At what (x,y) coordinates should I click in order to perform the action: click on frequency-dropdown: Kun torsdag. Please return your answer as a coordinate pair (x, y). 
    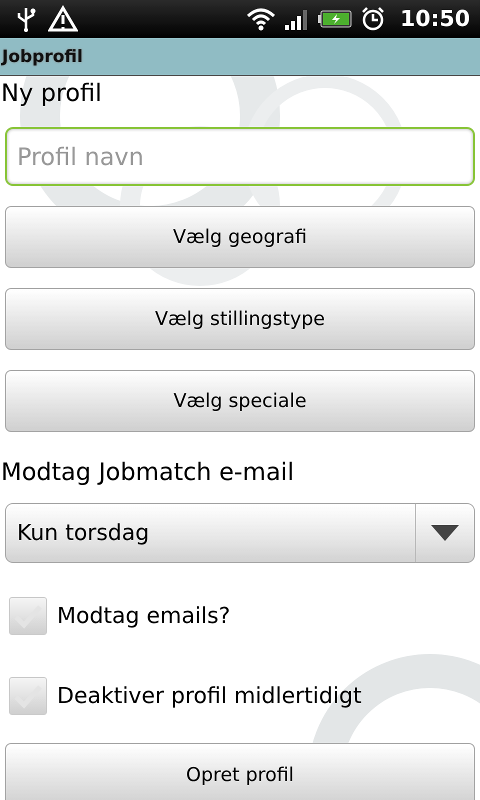
    Looking at the image, I should click on (240, 533).